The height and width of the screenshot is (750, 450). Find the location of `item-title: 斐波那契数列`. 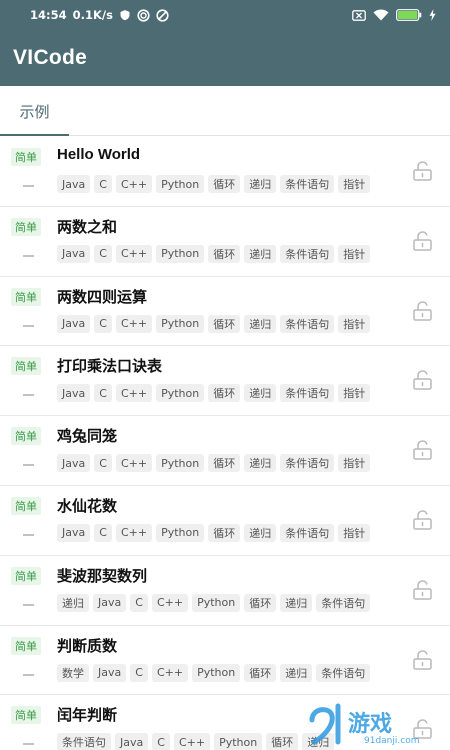

item-title: 斐波那契数列 is located at coordinates (102, 576).